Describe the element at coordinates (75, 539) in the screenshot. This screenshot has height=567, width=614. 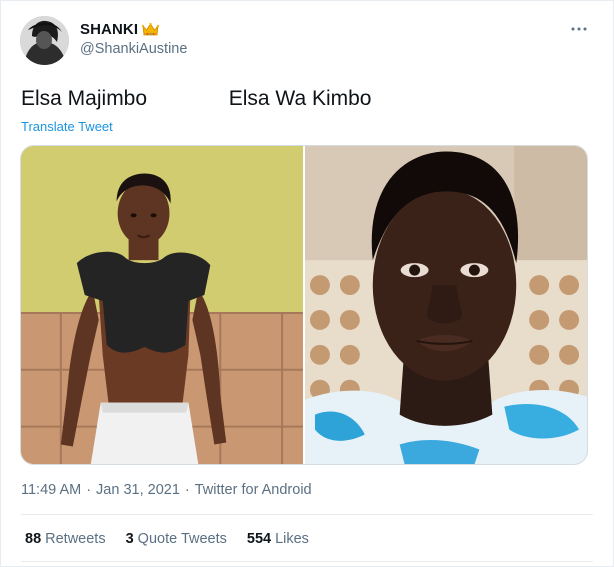
I see `retweets-label: Retweets` at that location.